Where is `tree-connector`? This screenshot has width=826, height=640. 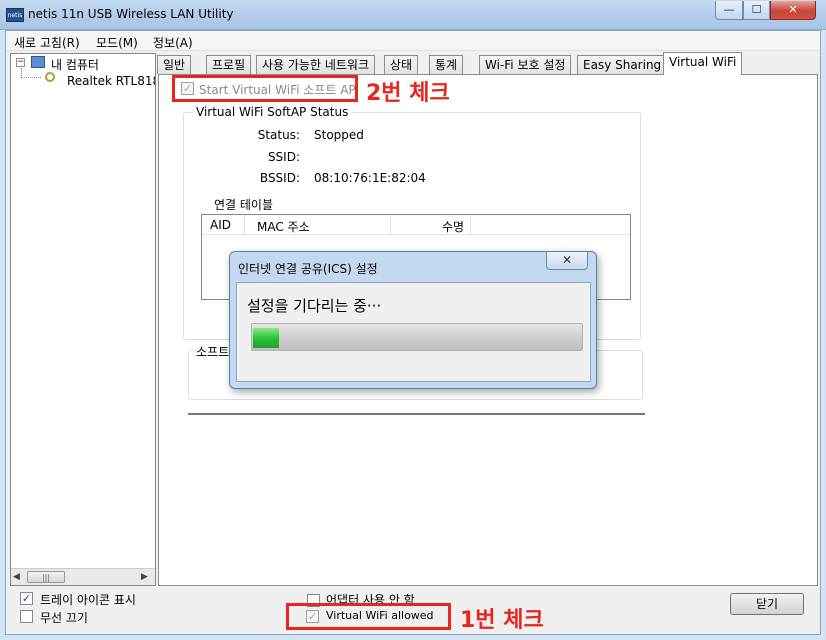 tree-connector is located at coordinates (31, 73).